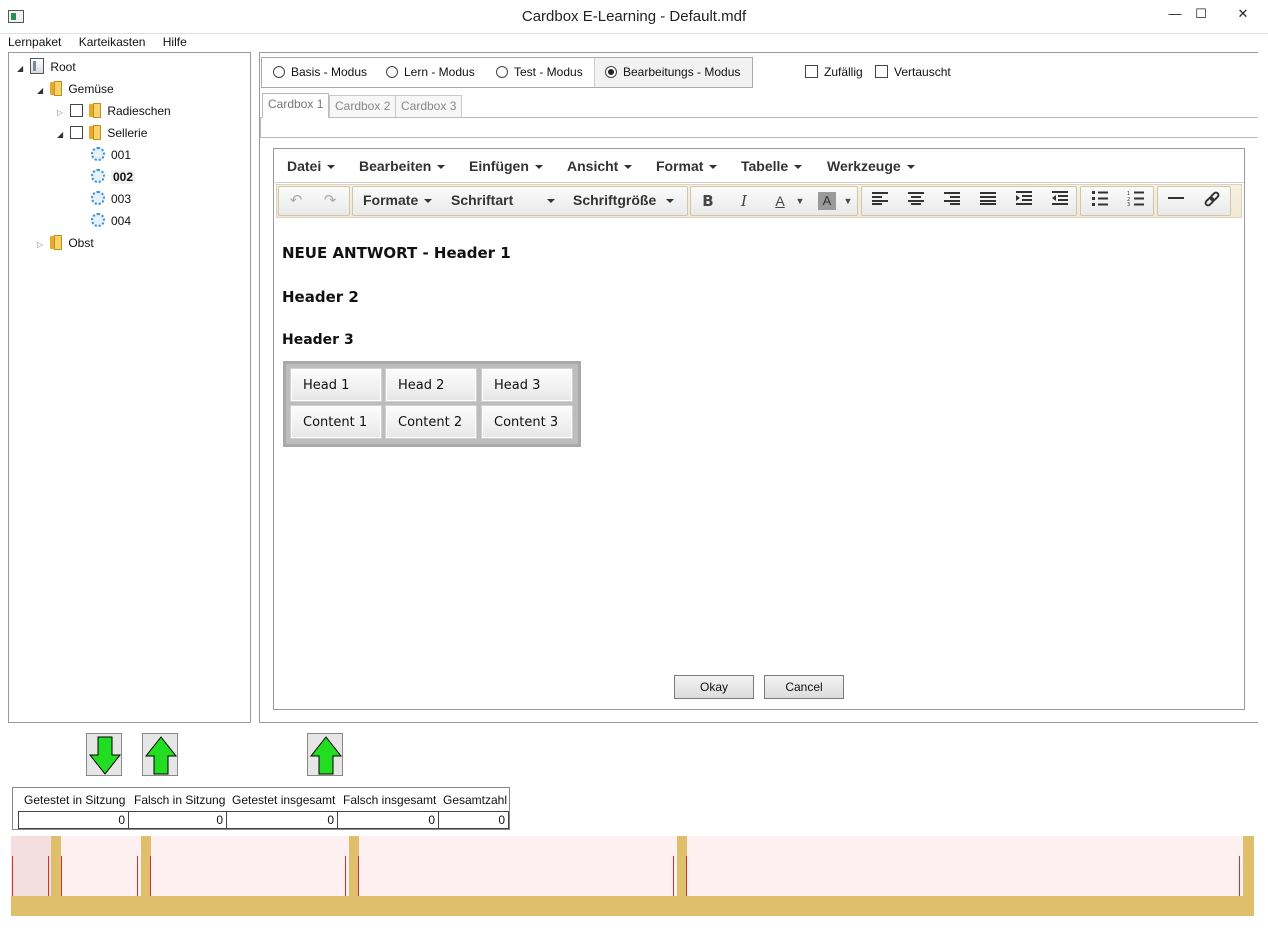 The width and height of the screenshot is (1268, 931). I want to click on tab-cardbox-2: Cardbox 2, so click(363, 106).